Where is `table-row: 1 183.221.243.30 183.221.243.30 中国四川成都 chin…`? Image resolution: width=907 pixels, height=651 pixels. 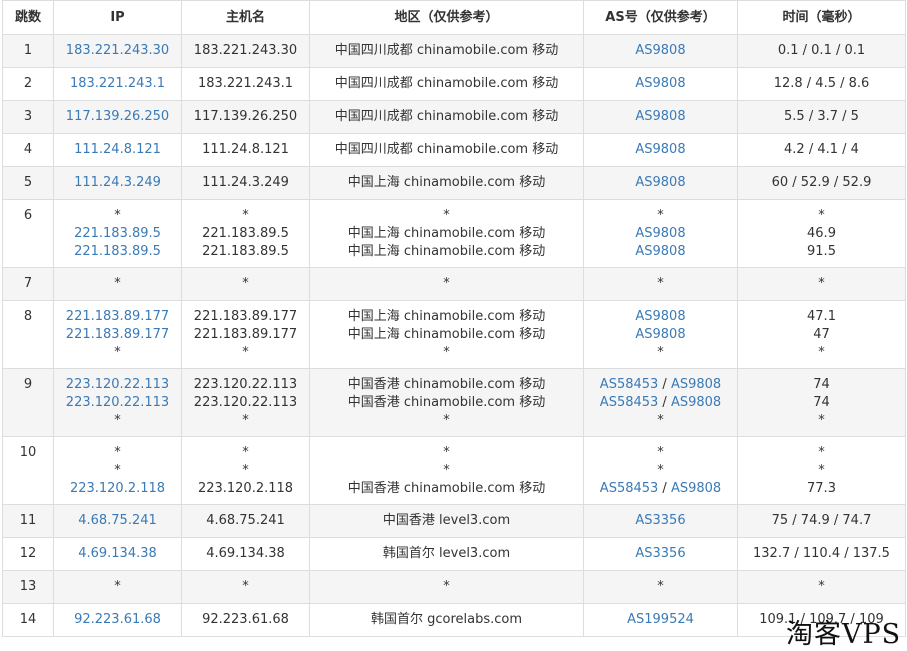
table-row: 1 183.221.243.30 183.221.243.30 中国四川成都 chin… is located at coordinates (454, 51).